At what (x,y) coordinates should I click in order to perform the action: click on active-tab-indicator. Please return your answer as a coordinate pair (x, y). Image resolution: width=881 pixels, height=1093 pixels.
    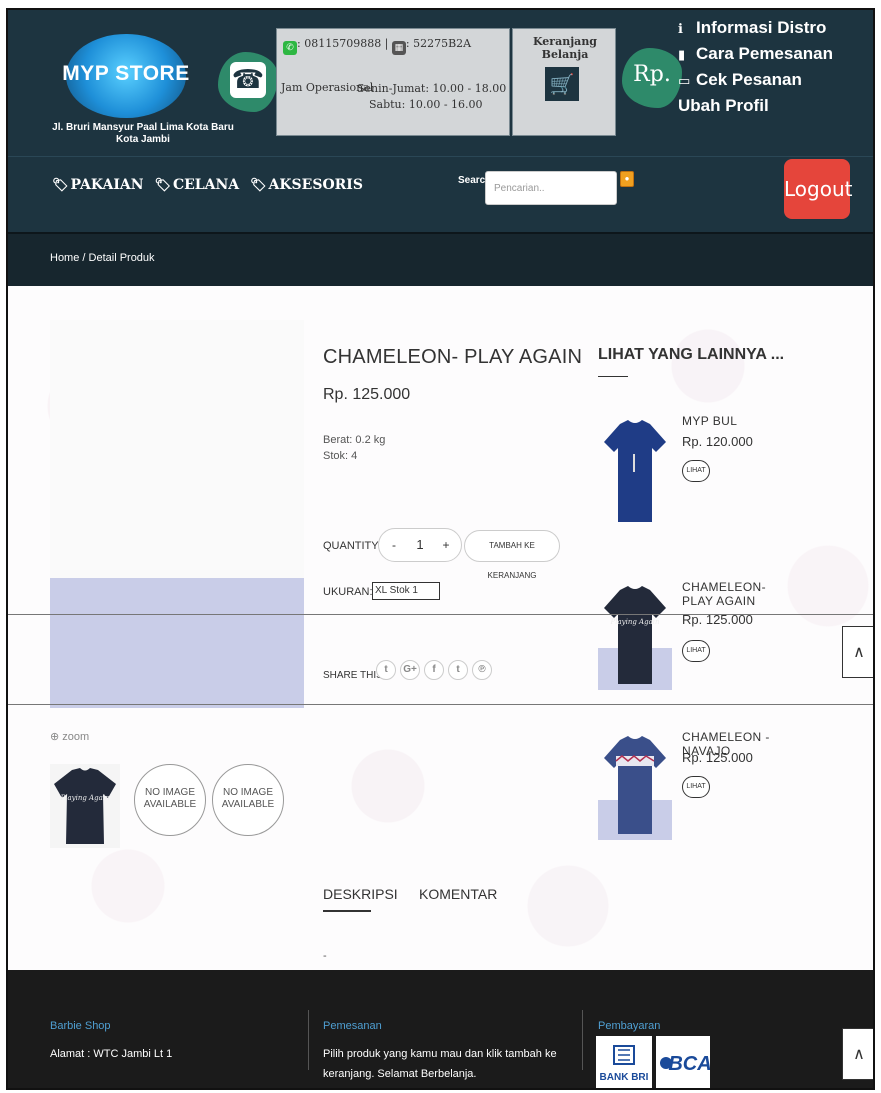
    Looking at the image, I should click on (347, 911).